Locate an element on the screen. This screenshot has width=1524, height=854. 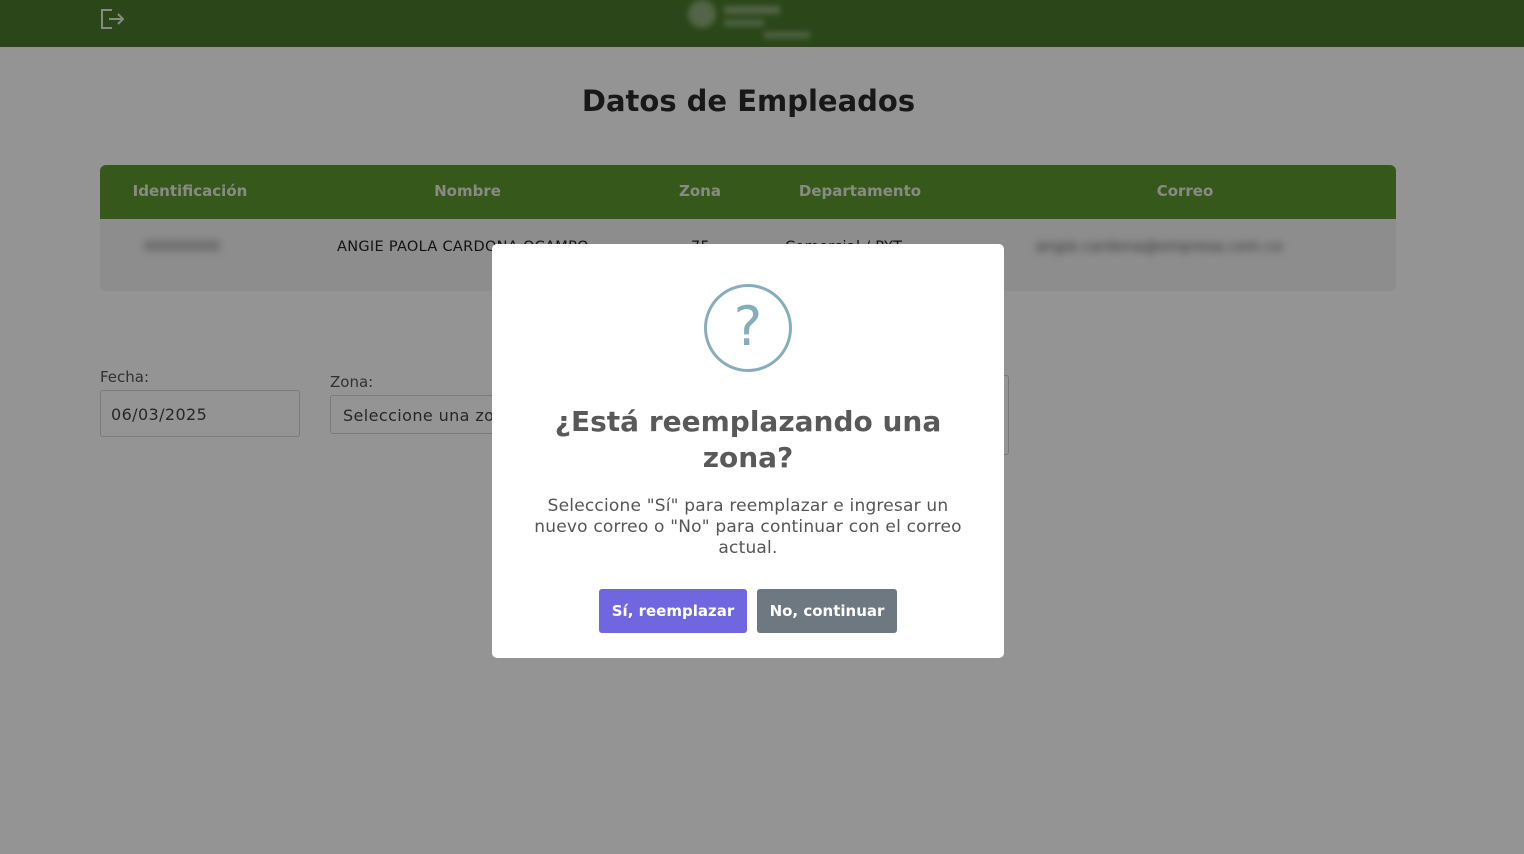
cancel-continue-button: No, continuar is located at coordinates (827, 611).